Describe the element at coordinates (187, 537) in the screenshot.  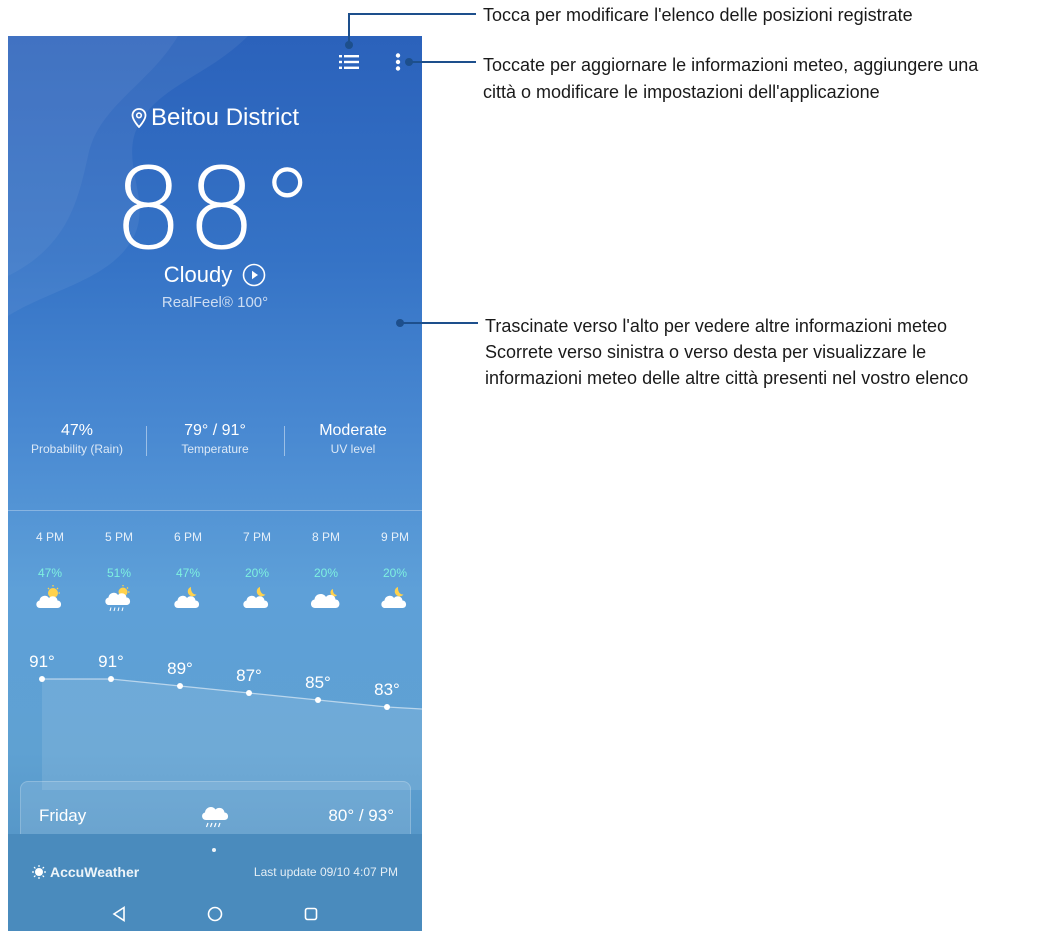
I see `hour-time: 6 PM` at that location.